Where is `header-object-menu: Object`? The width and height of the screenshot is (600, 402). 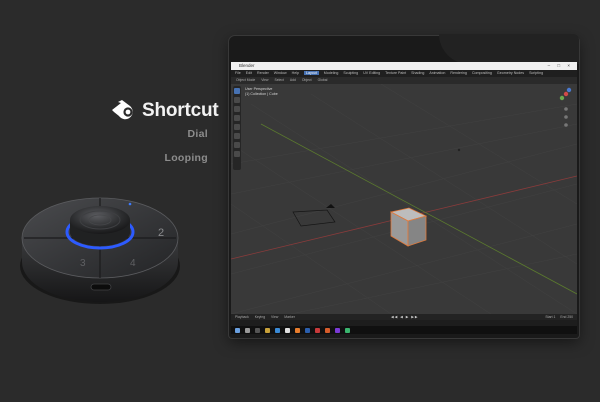
header-object-menu: Object is located at coordinates (307, 80).